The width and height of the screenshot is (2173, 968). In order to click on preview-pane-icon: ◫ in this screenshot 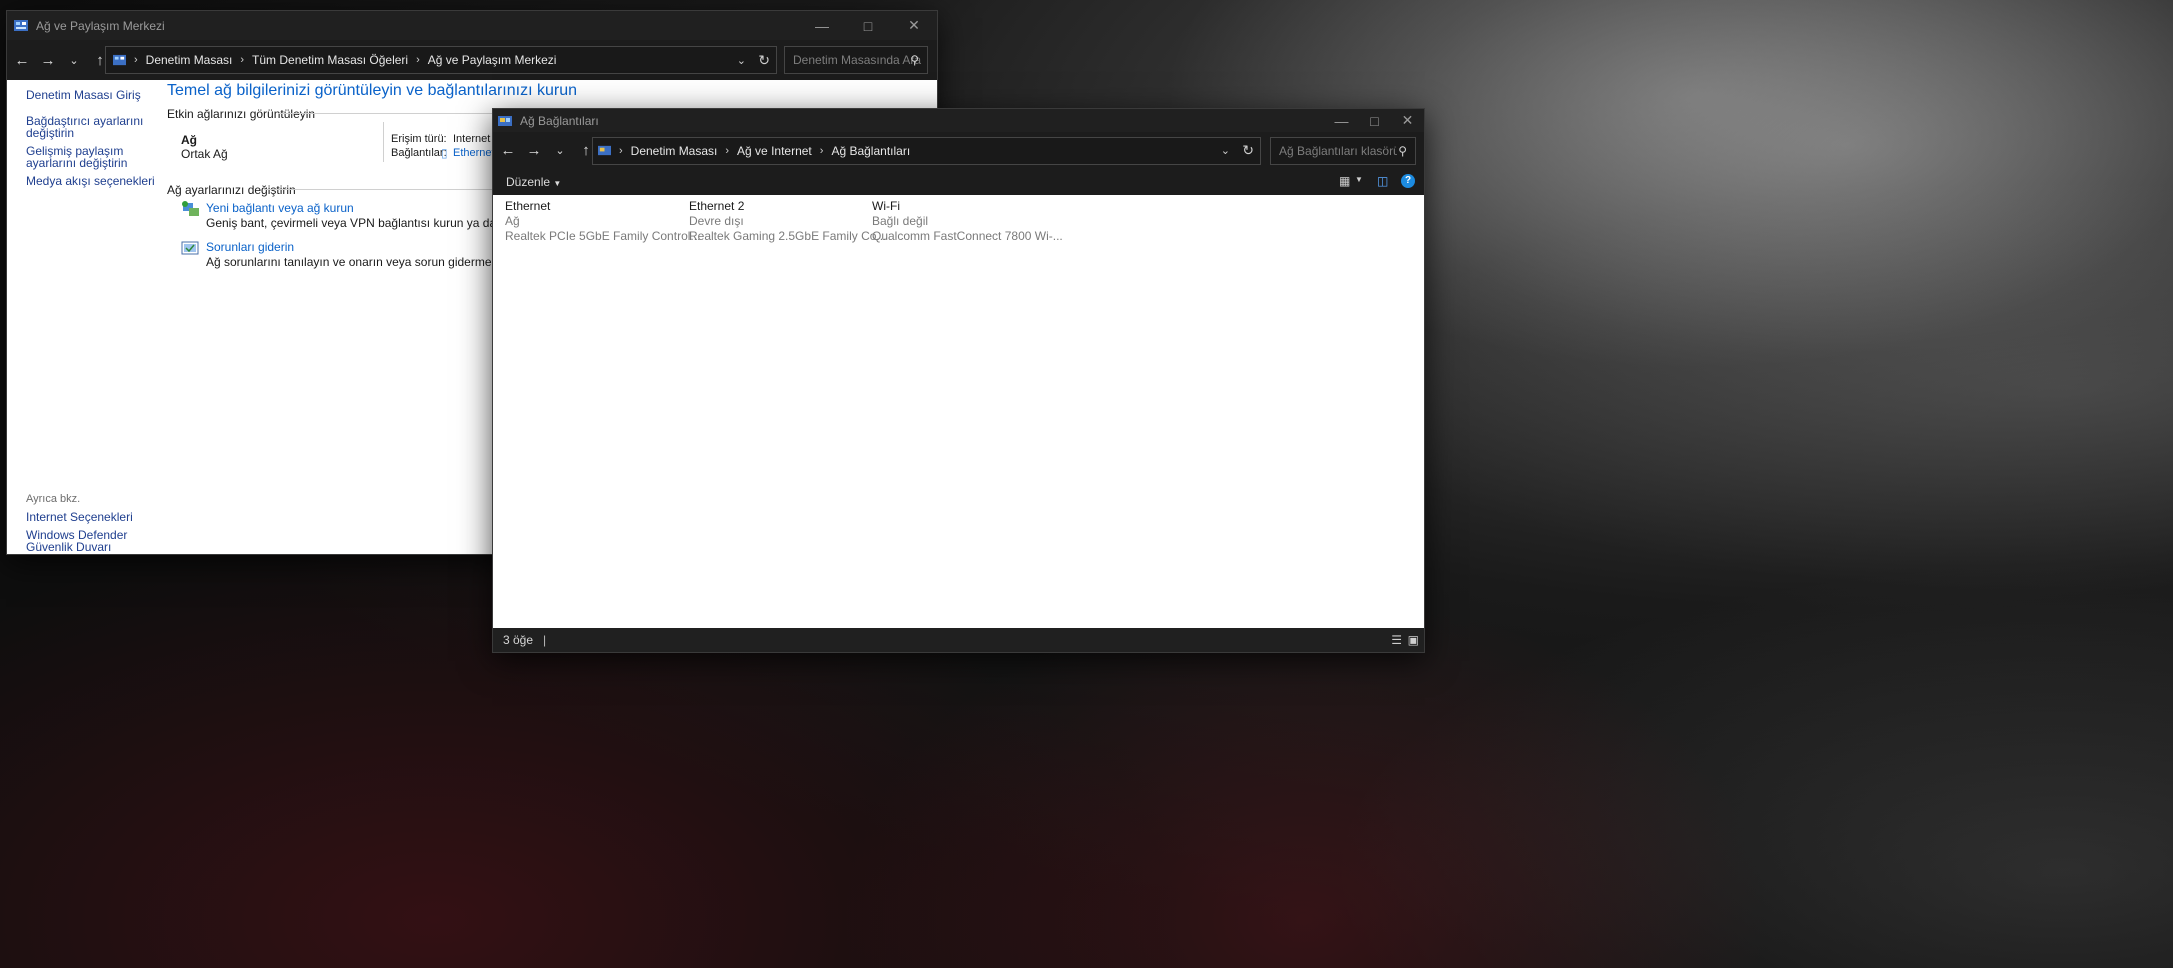, I will do `click(1382, 181)`.